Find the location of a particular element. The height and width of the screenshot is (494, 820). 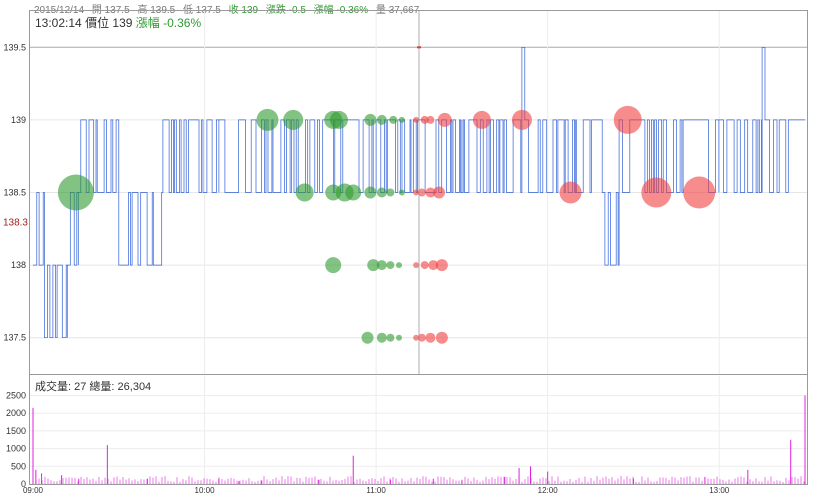

volume-tick-label: 0 is located at coordinates (23, 484).